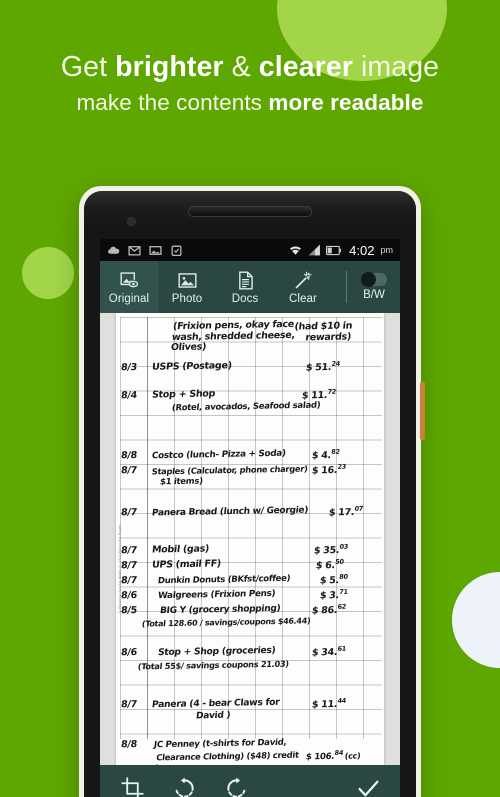 Image resolution: width=500 pixels, height=797 pixels. What do you see at coordinates (368, 279) in the screenshot?
I see `bw-switch-knob` at bounding box center [368, 279].